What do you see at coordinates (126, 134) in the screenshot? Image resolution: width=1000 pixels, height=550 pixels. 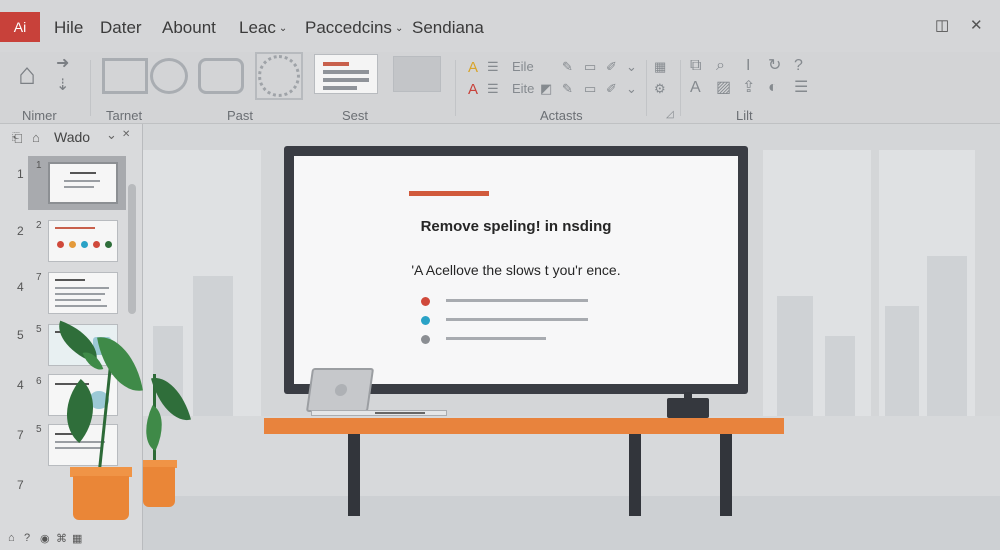 I see `close-icon: ✕` at bounding box center [126, 134].